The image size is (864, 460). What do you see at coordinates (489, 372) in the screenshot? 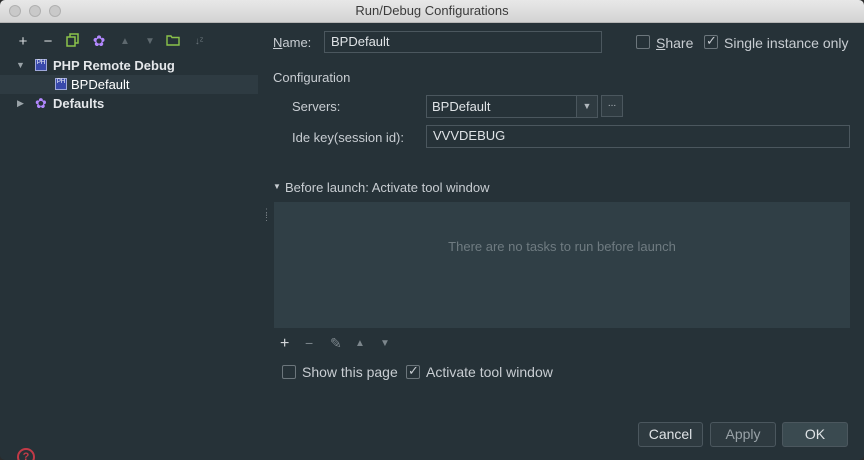
I see `activate-tool-window-label: Activate tool window` at bounding box center [489, 372].